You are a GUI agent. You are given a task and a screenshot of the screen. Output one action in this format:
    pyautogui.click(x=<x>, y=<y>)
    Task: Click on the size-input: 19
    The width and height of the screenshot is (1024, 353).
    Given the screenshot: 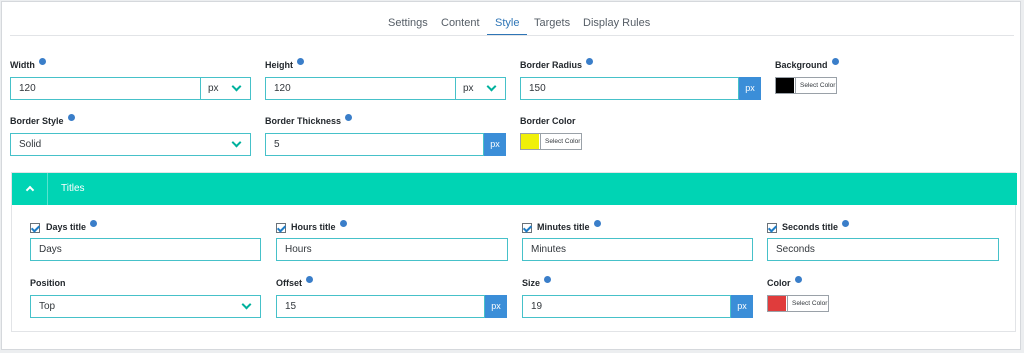 What is the action you would take?
    pyautogui.click(x=626, y=306)
    